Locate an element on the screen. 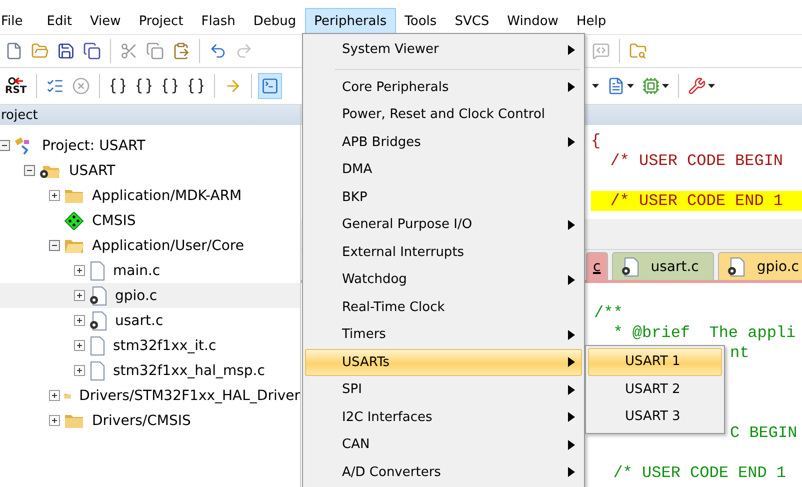 This screenshot has width=802, height=487. code-line: /** is located at coordinates (609, 313).